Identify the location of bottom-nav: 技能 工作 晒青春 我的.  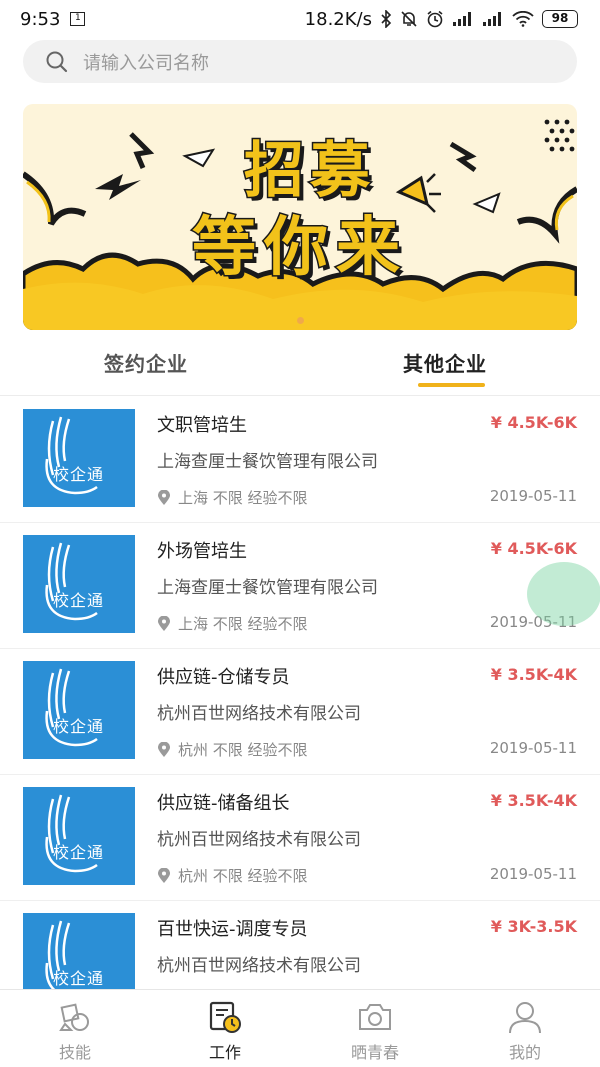
(300, 1028).